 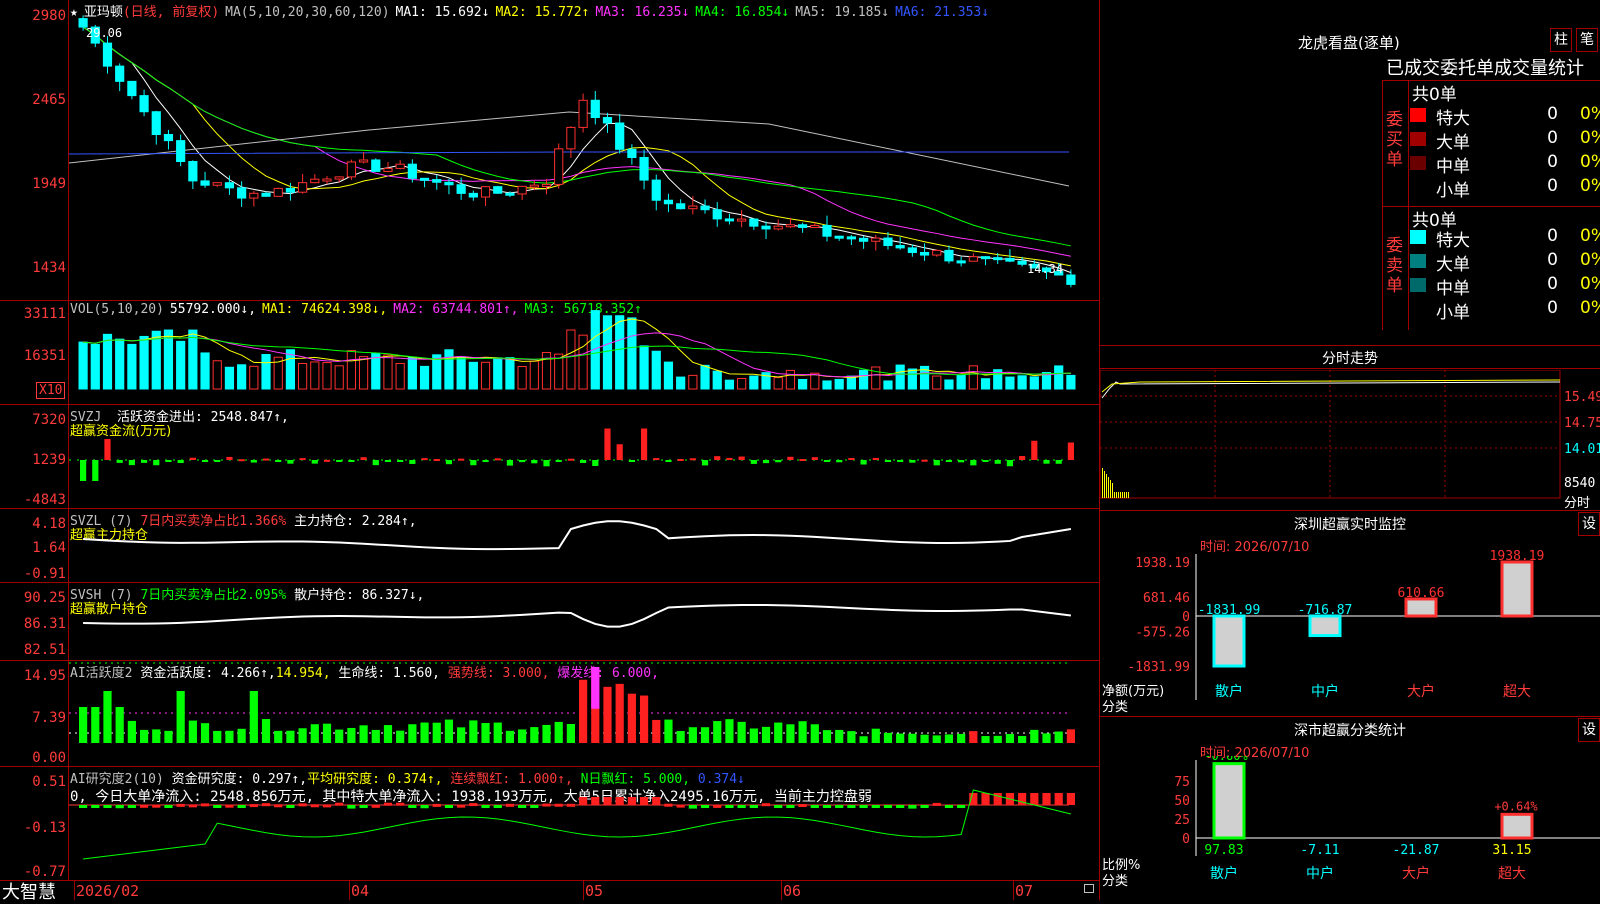 What do you see at coordinates (1416, 873) in the screenshot?
I see `category-label: 大户` at bounding box center [1416, 873].